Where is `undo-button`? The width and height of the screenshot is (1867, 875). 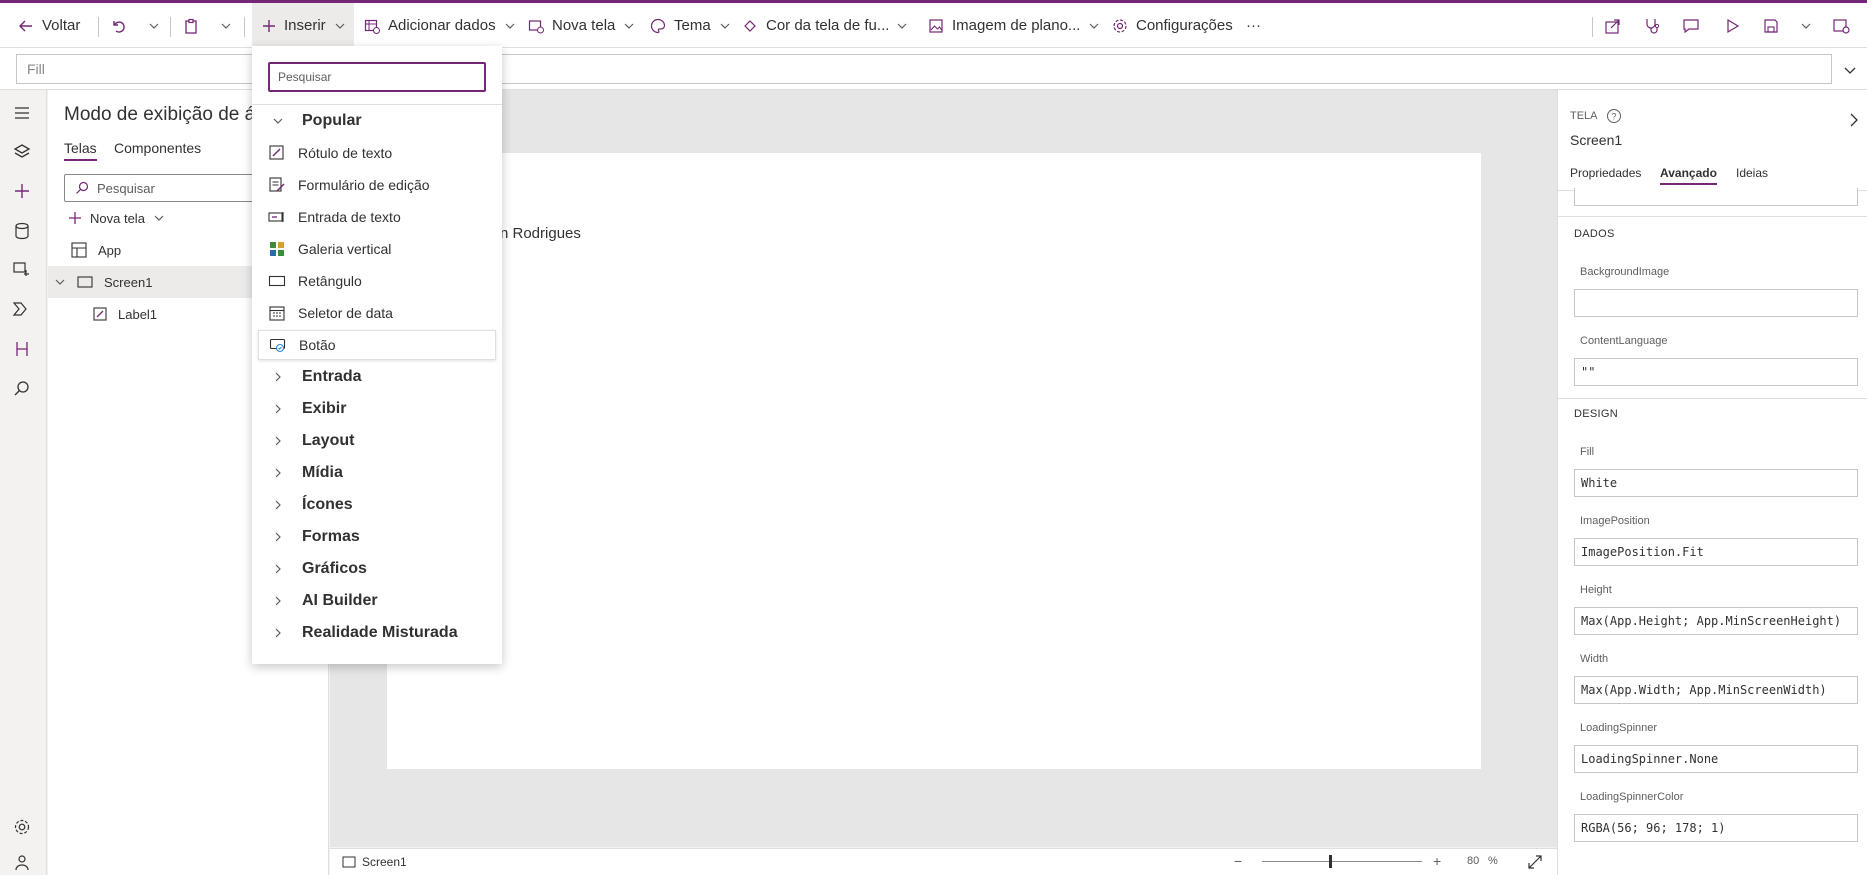 undo-button is located at coordinates (118, 25).